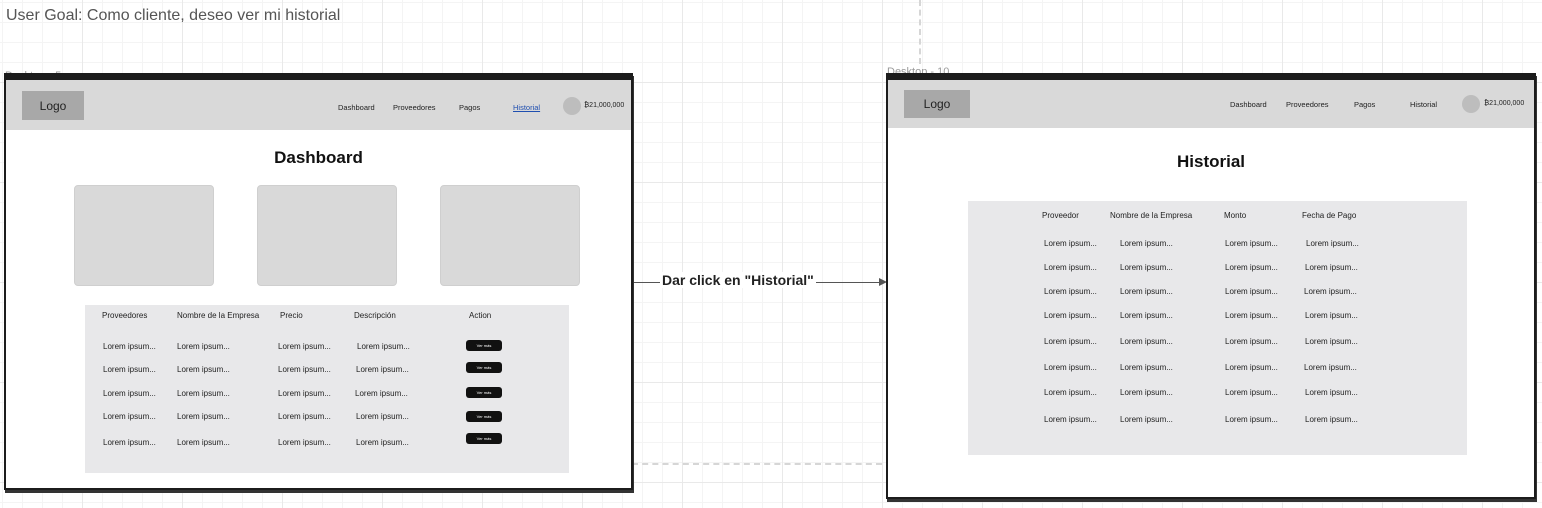  Describe the element at coordinates (757, 464) in the screenshot. I see `guide-line-horizontal` at that location.